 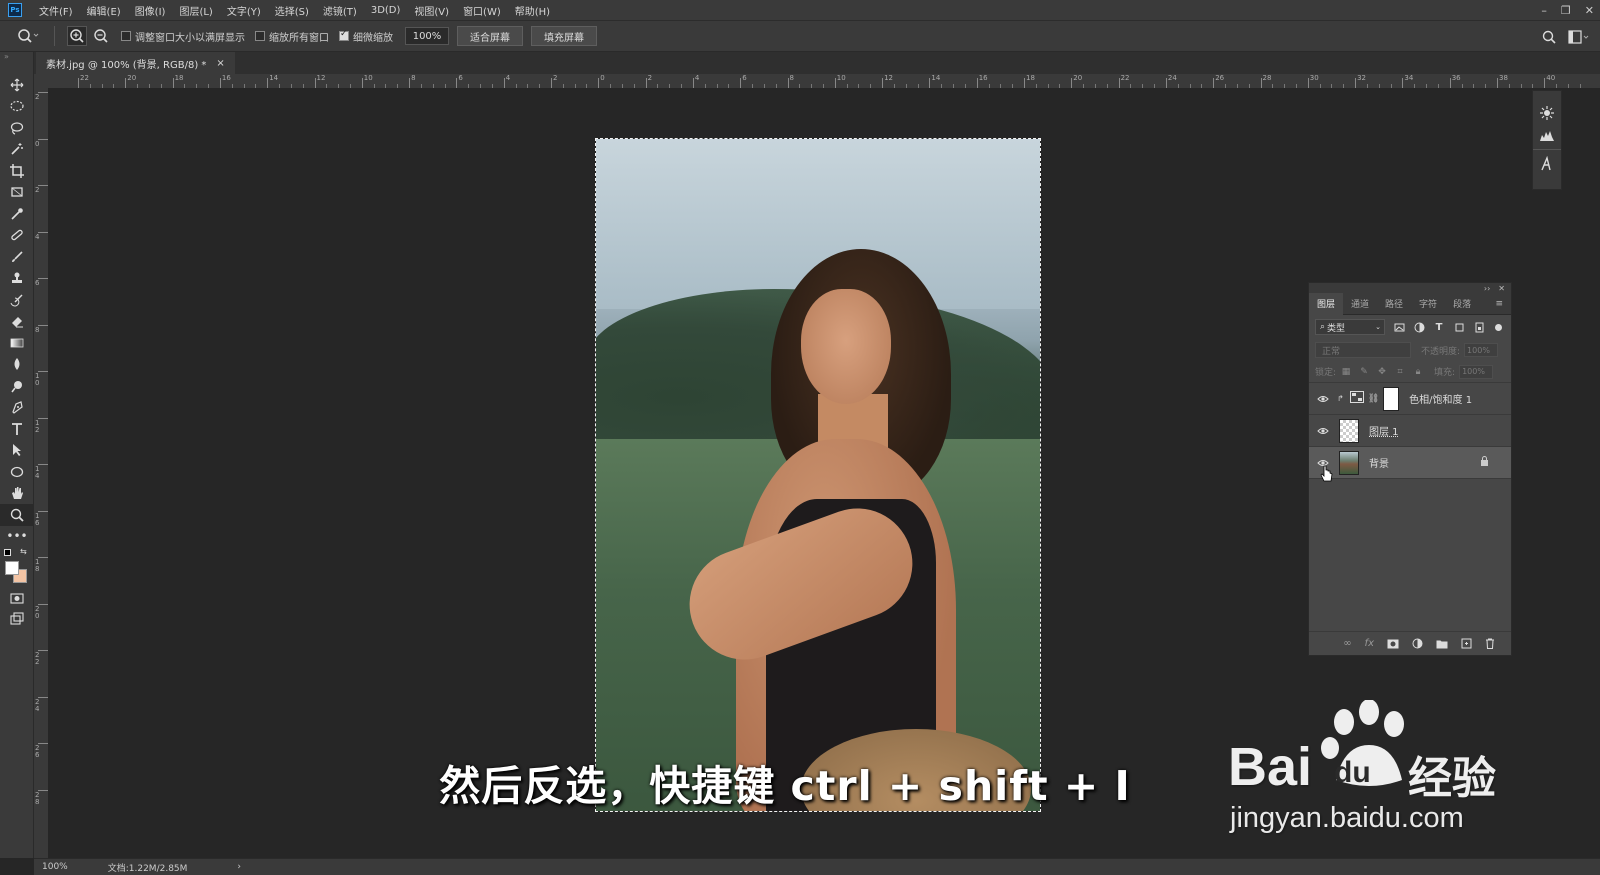 What do you see at coordinates (292, 10) in the screenshot?
I see `menu-select: 选择(S)` at bounding box center [292, 10].